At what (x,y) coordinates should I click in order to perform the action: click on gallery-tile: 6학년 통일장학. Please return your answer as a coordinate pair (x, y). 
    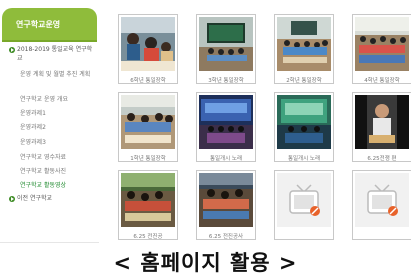
    Looking at the image, I should click on (148, 49).